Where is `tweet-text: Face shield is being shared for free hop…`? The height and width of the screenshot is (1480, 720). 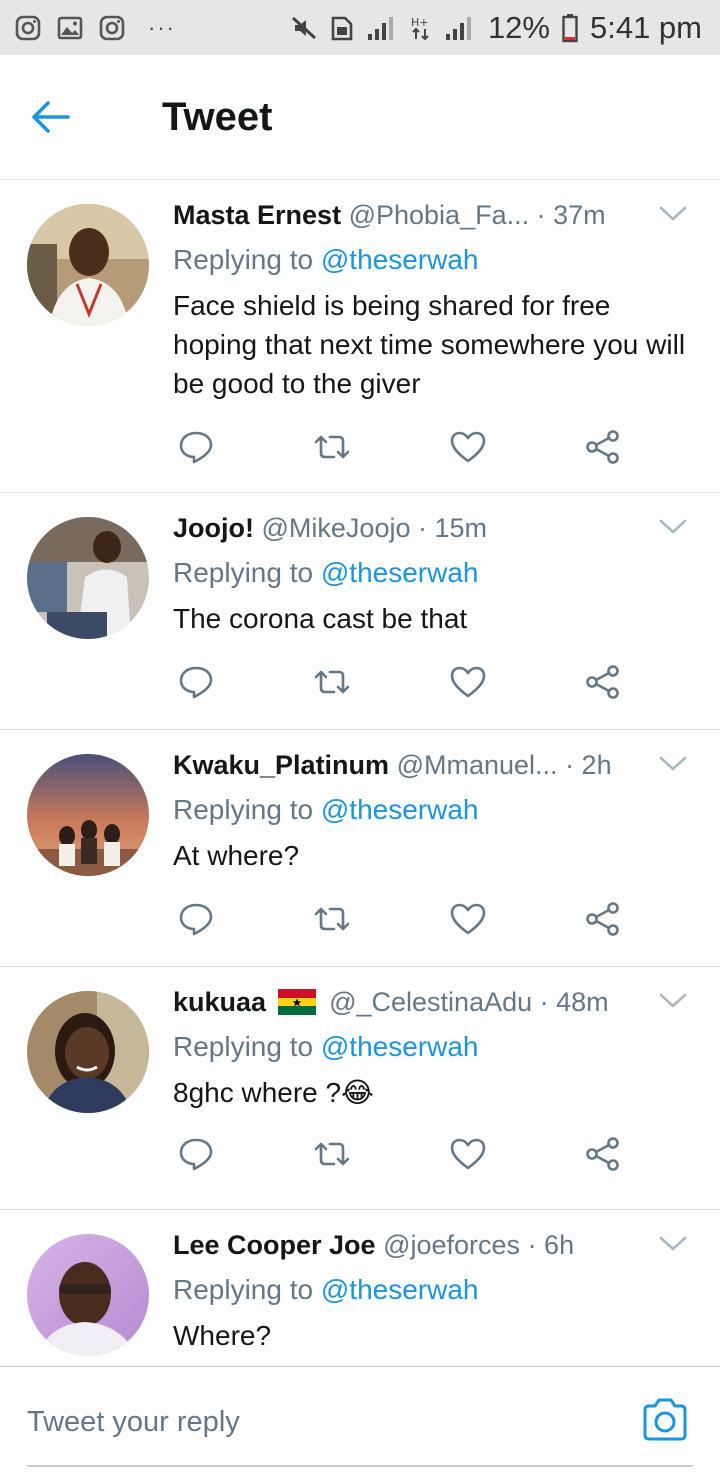 tweet-text: Face shield is being shared for free hop… is located at coordinates (429, 344).